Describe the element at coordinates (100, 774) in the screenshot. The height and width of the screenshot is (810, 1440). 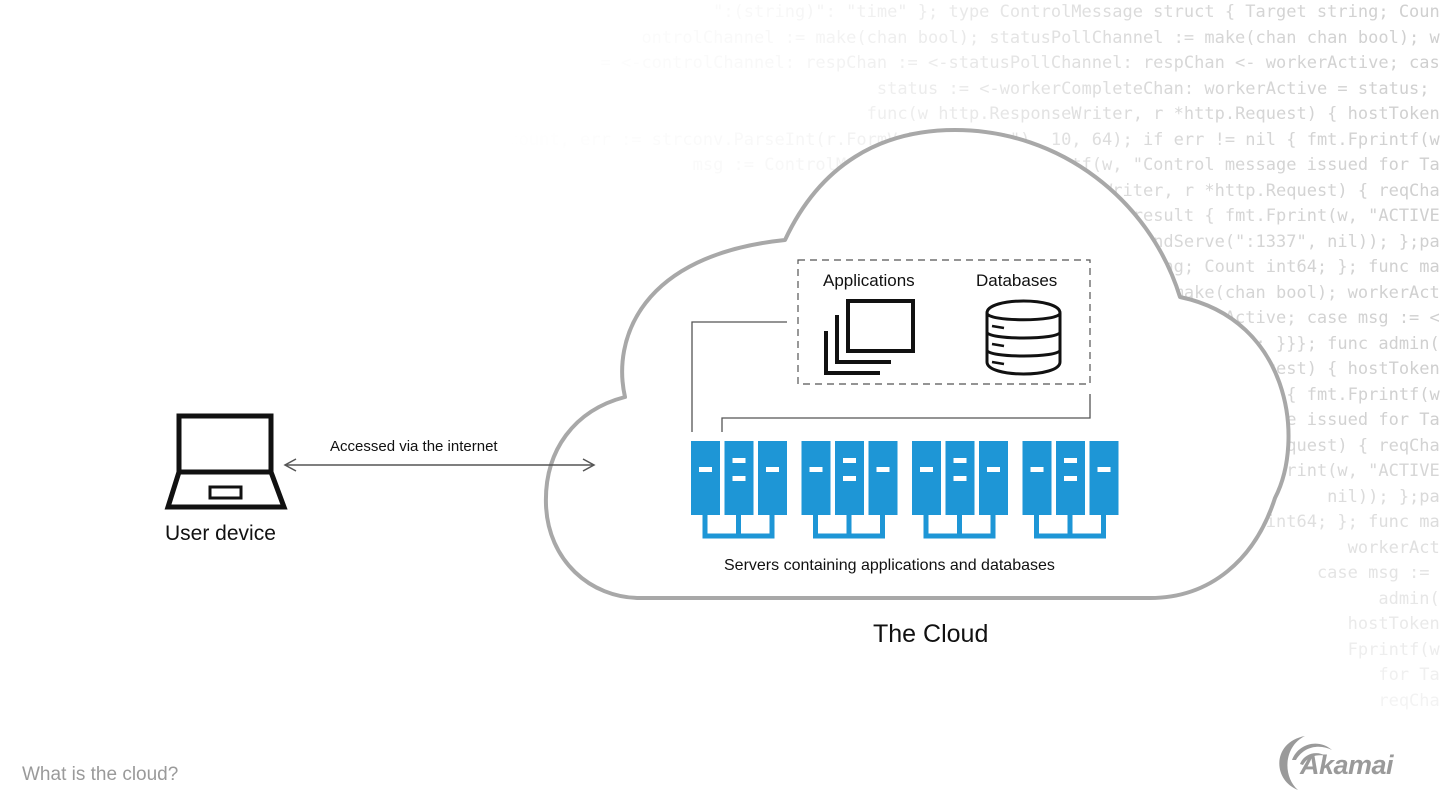
I see `page-title: What is the cloud?` at that location.